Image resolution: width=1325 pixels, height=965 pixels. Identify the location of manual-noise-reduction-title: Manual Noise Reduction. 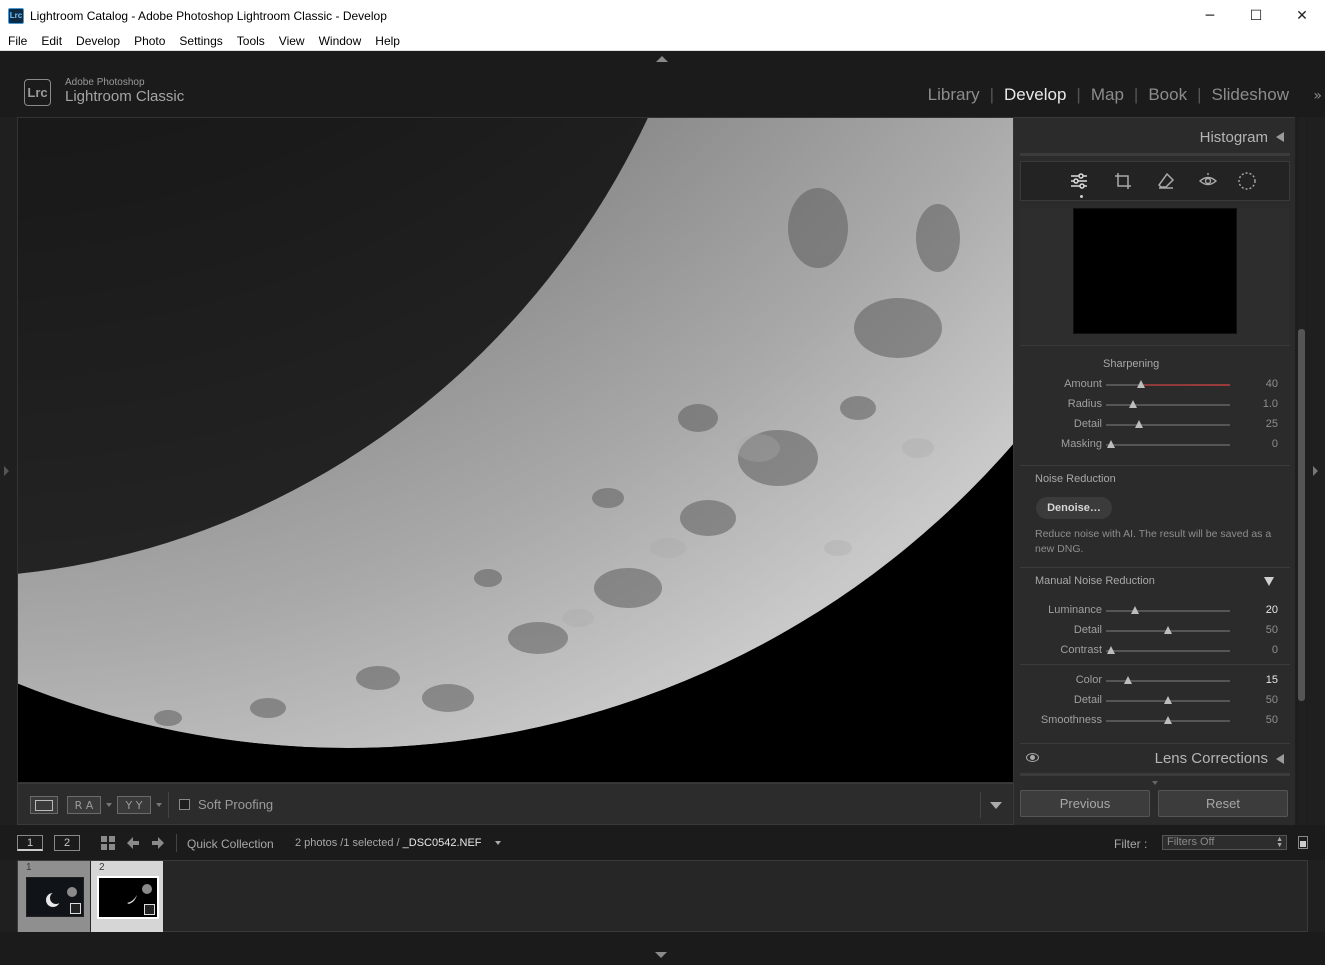
(1095, 581).